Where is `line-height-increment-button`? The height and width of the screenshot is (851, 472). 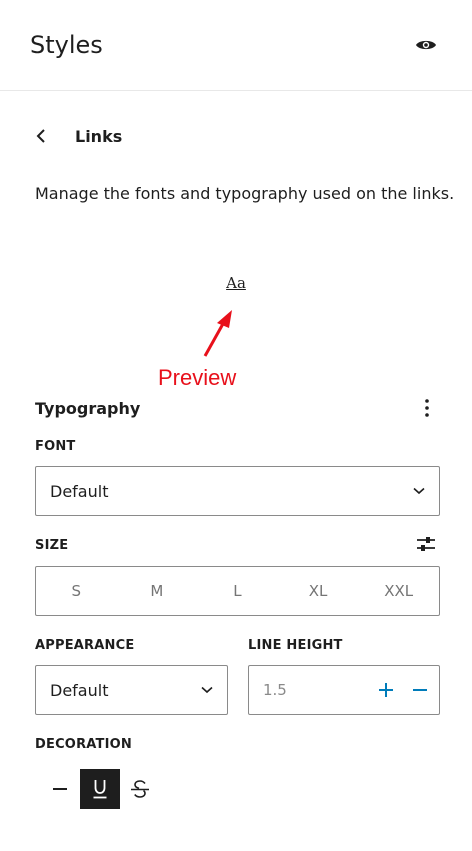 line-height-increment-button is located at coordinates (386, 690).